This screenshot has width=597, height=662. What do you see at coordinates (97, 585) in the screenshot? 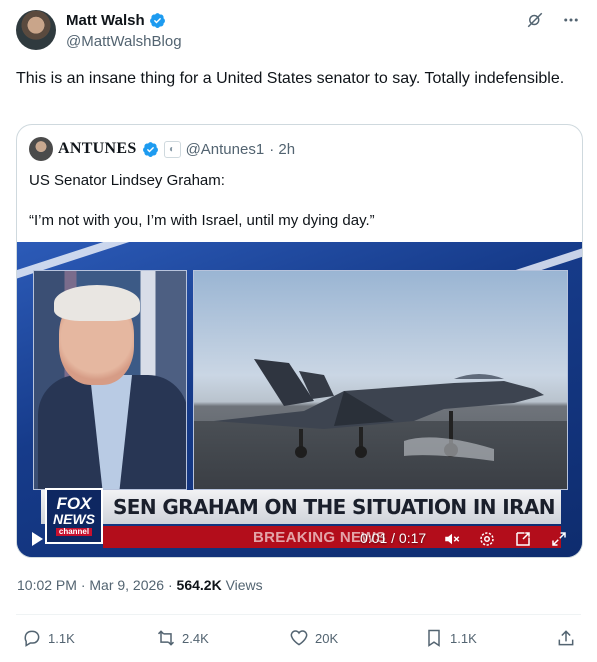
I see `tweet-timestamp: 10:02 PM · Mar 9, 2026 ·` at bounding box center [97, 585].